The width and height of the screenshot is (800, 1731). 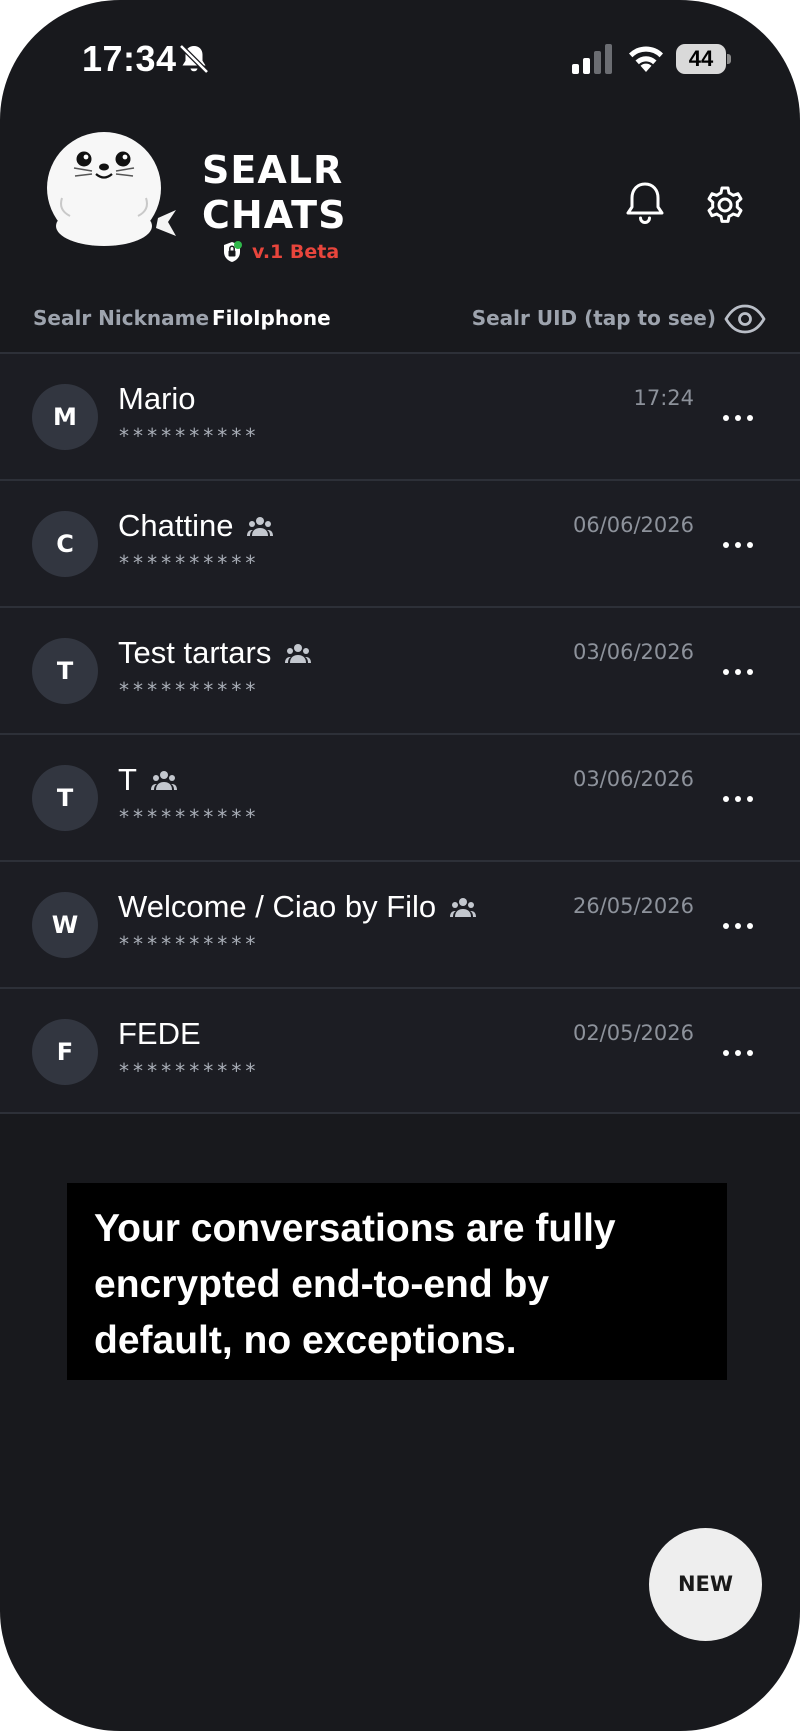 What do you see at coordinates (65, 417) in the screenshot?
I see `avatar: M` at bounding box center [65, 417].